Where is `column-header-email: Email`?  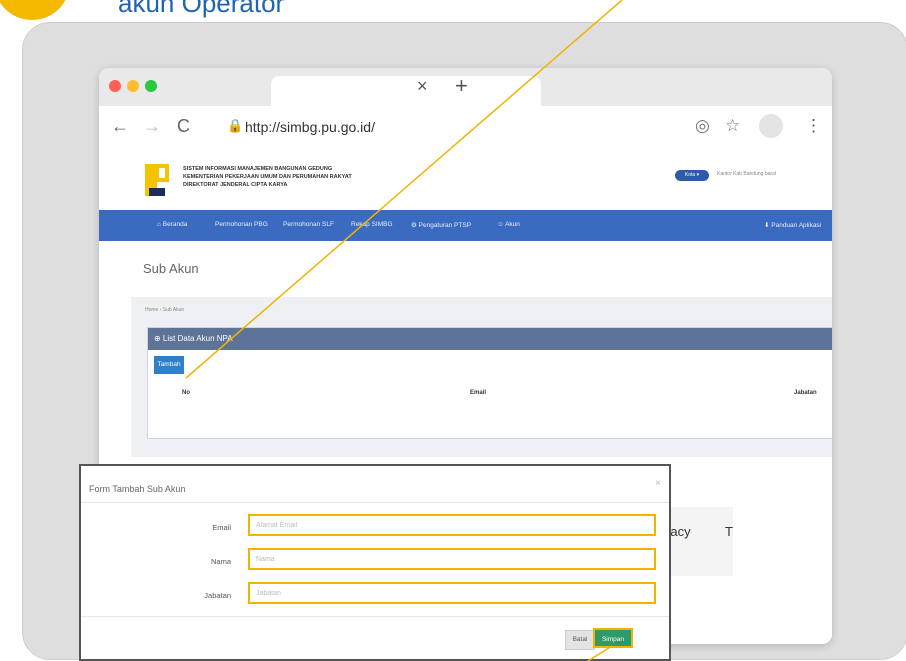 column-header-email: Email is located at coordinates (478, 393).